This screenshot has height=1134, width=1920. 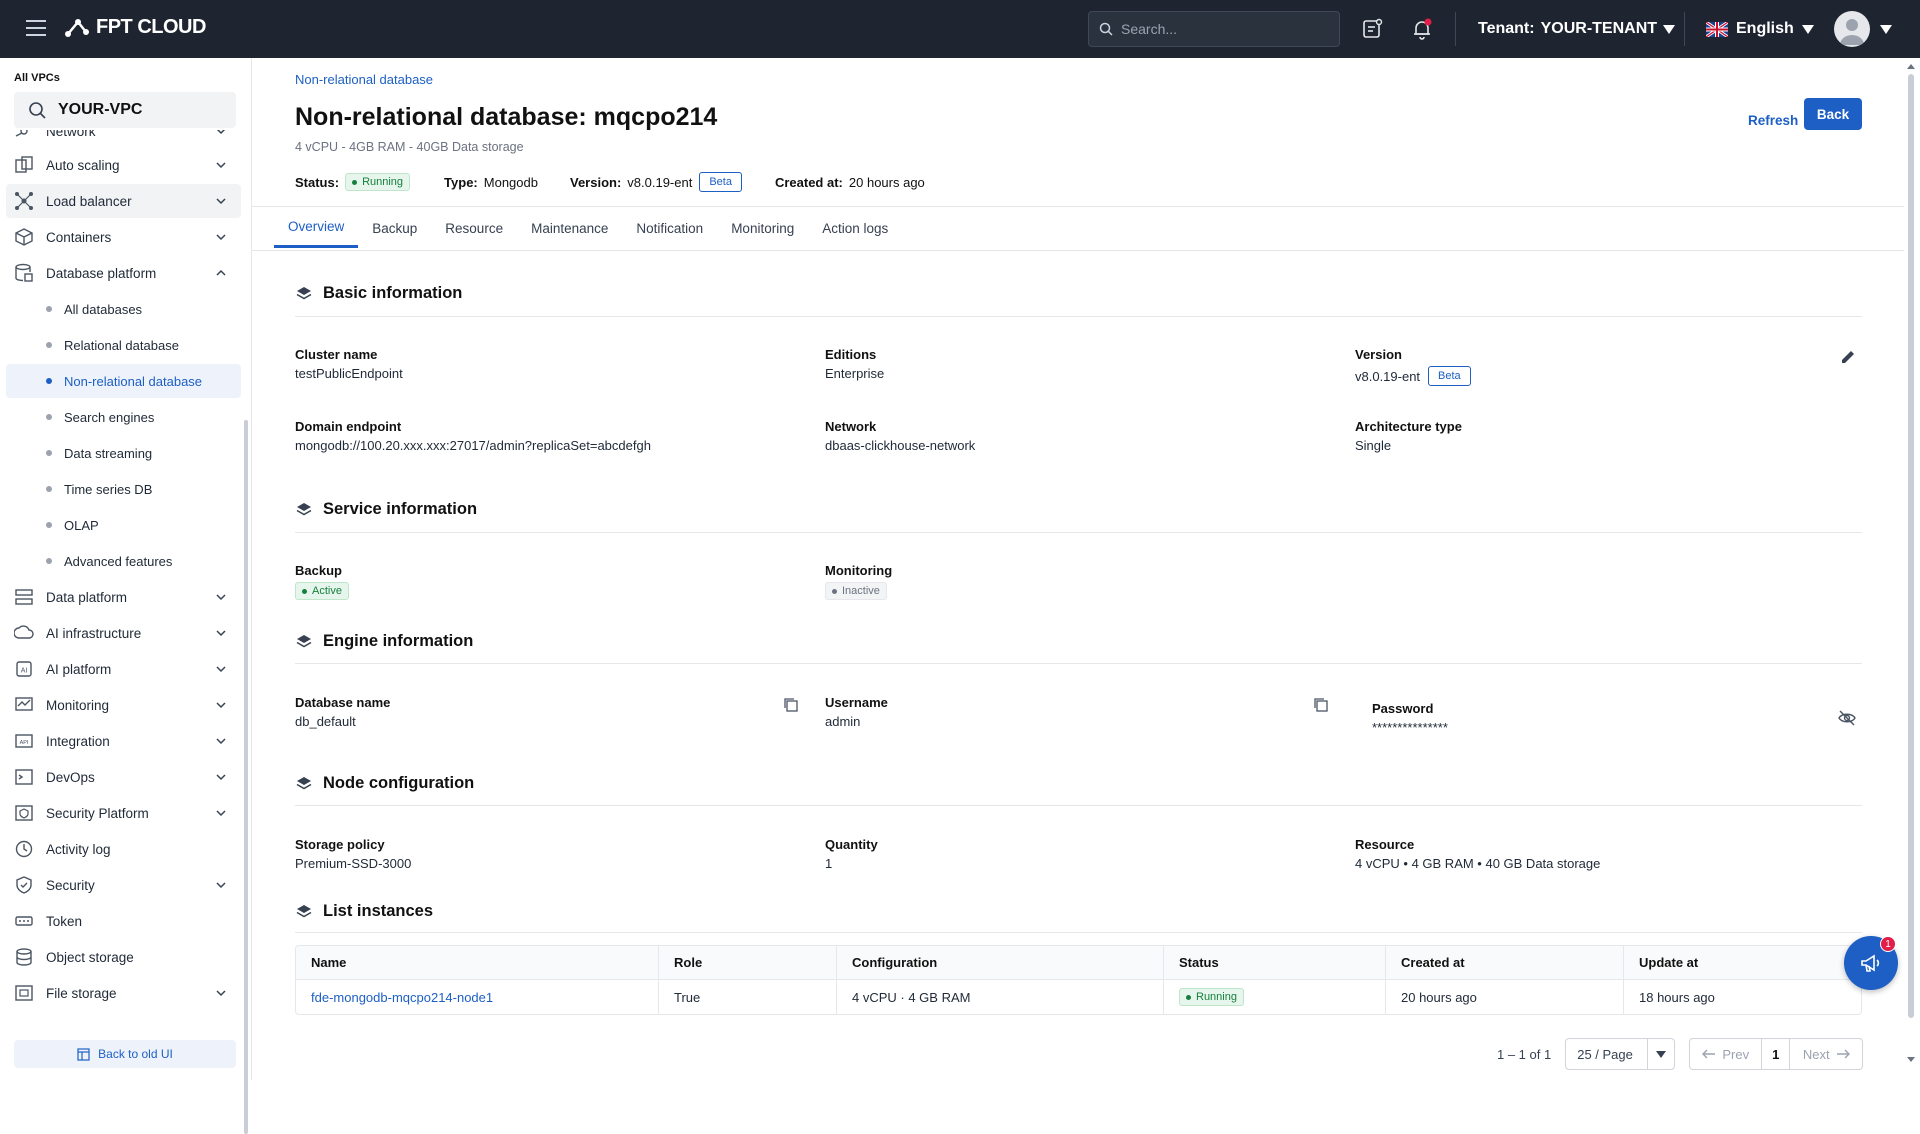 I want to click on edit-icon, so click(x=1848, y=357).